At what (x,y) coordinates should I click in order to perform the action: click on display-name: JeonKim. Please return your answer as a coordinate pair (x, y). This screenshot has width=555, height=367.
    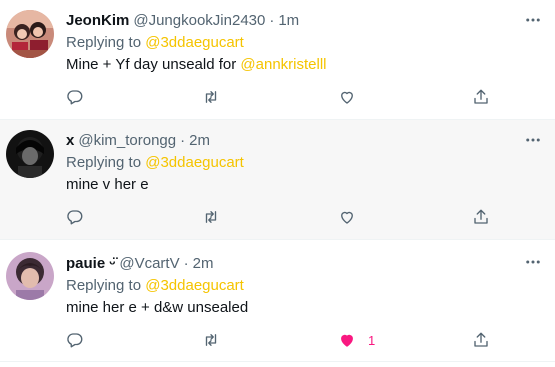
    Looking at the image, I should click on (97, 21).